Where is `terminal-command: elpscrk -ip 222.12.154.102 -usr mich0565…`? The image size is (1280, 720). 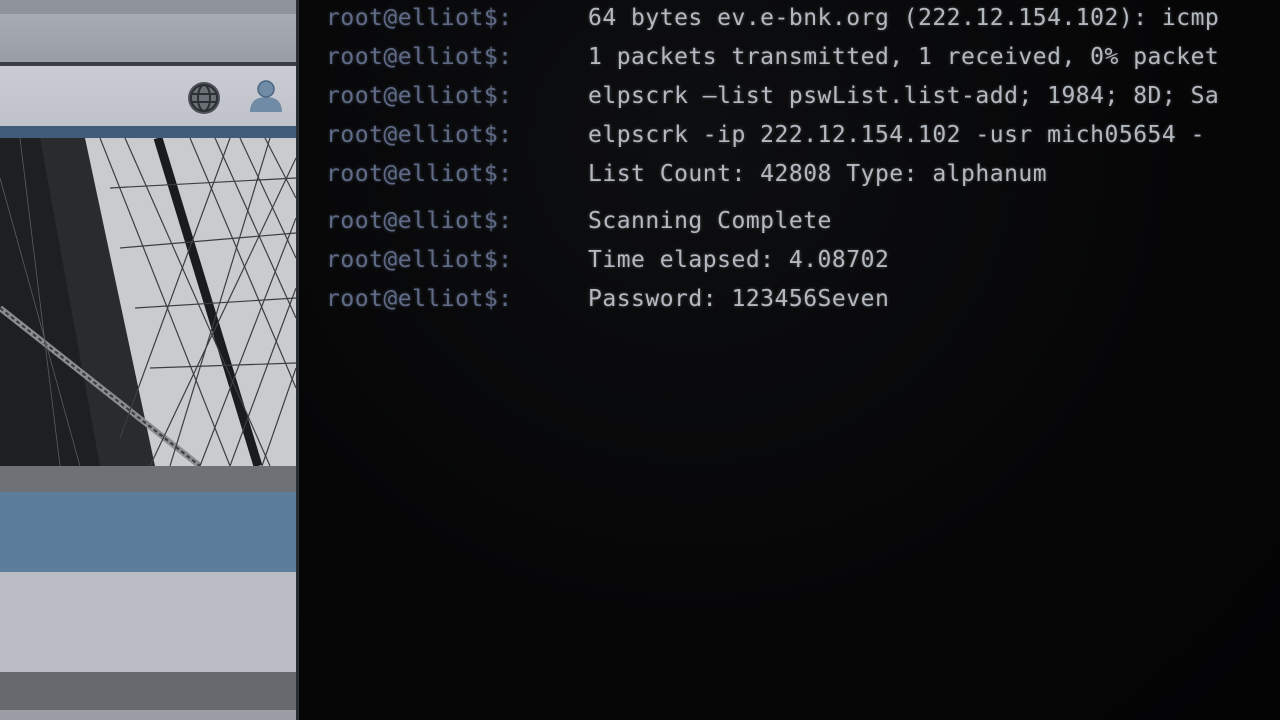
terminal-command: elpscrk -ip 222.12.154.102 -usr mich0565… is located at coordinates (896, 135).